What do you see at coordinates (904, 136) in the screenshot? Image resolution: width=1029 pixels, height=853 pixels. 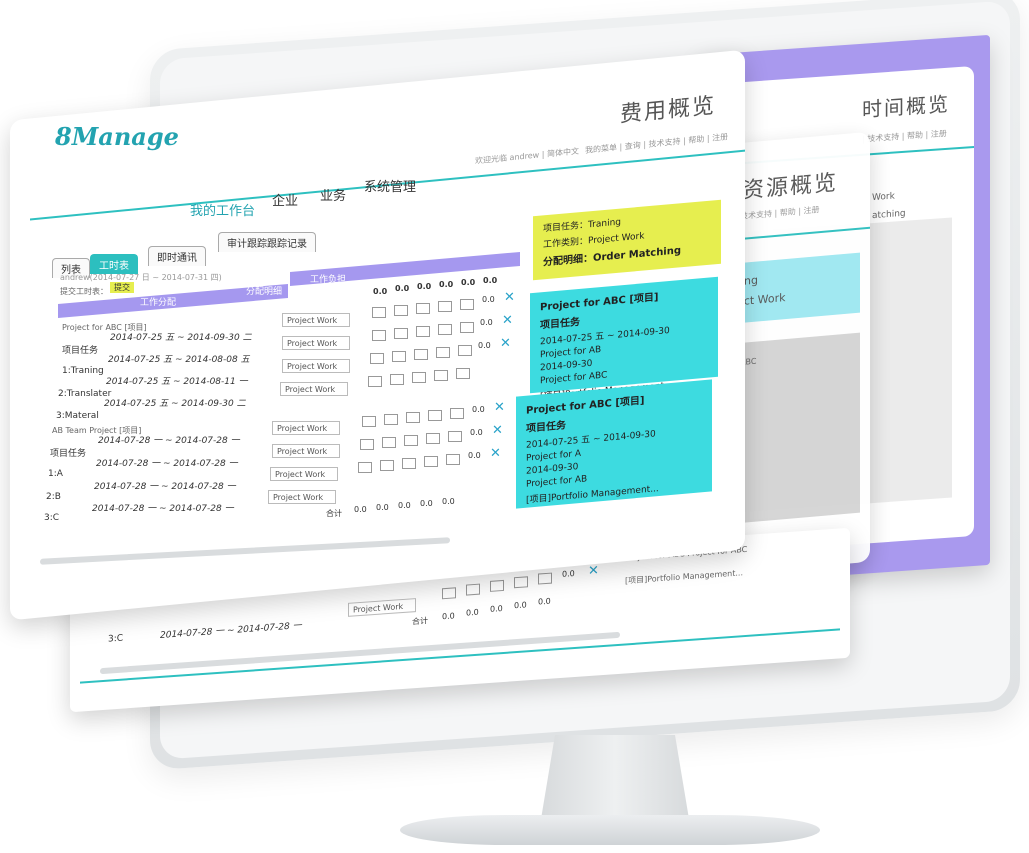 I see `time-overview-links: | 技术支持 | 帮助 | 注册` at bounding box center [904, 136].